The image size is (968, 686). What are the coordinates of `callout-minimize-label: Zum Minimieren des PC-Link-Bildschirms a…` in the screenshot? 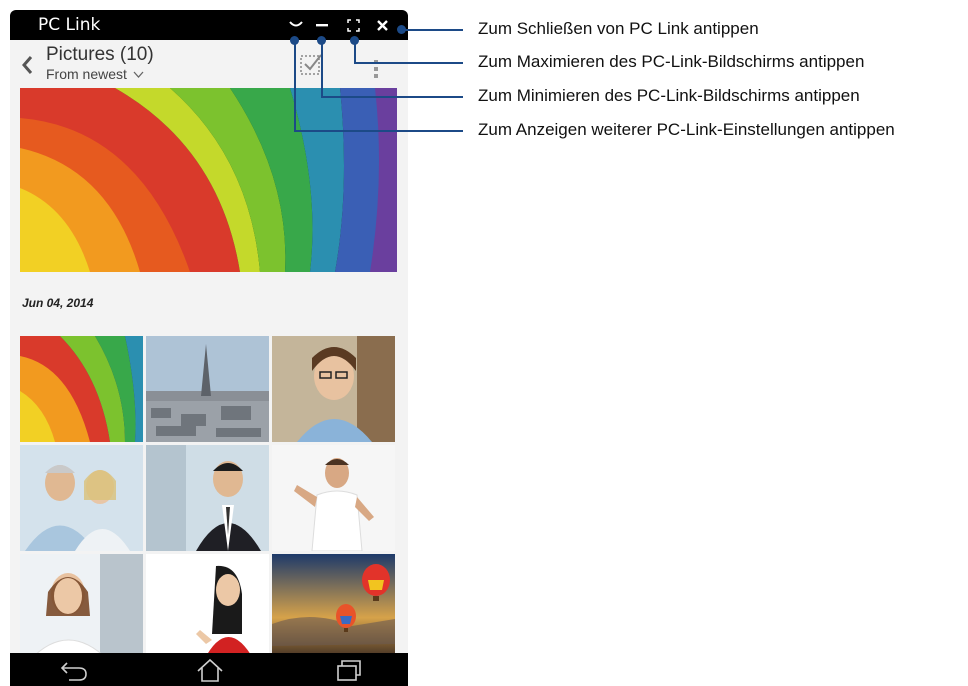 It's located at (669, 95).